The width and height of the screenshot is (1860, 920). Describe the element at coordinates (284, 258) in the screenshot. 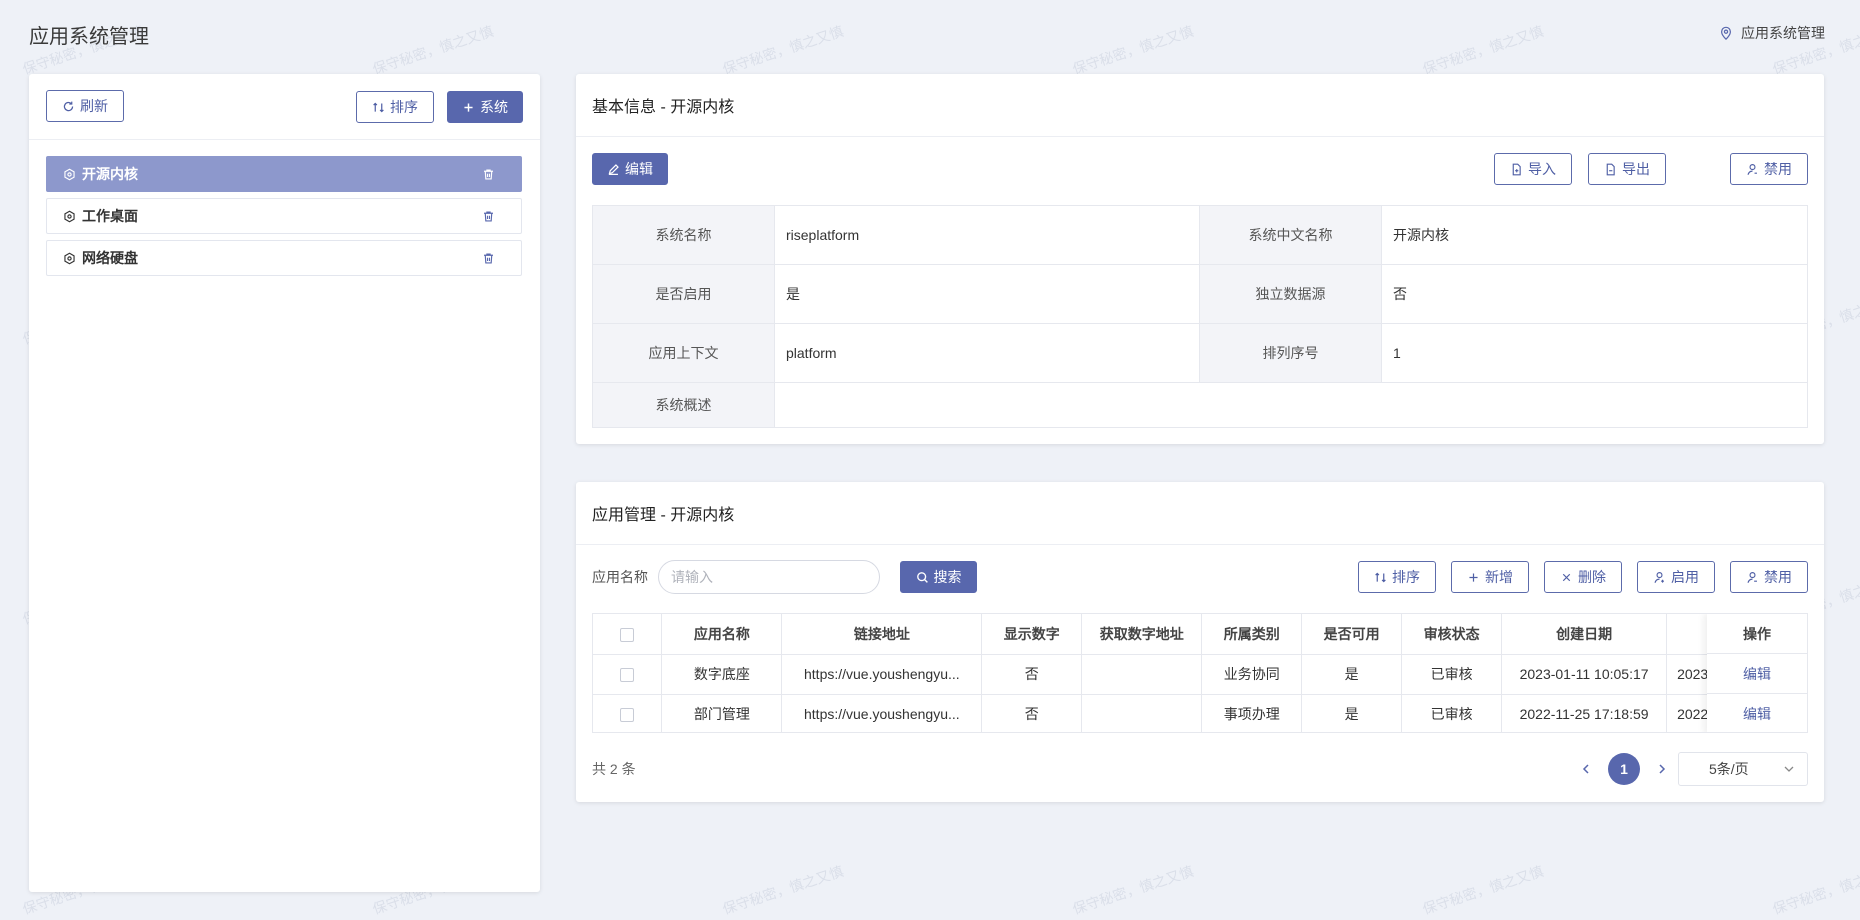

I see `tree-item-netdisk: 网络硬盘` at that location.